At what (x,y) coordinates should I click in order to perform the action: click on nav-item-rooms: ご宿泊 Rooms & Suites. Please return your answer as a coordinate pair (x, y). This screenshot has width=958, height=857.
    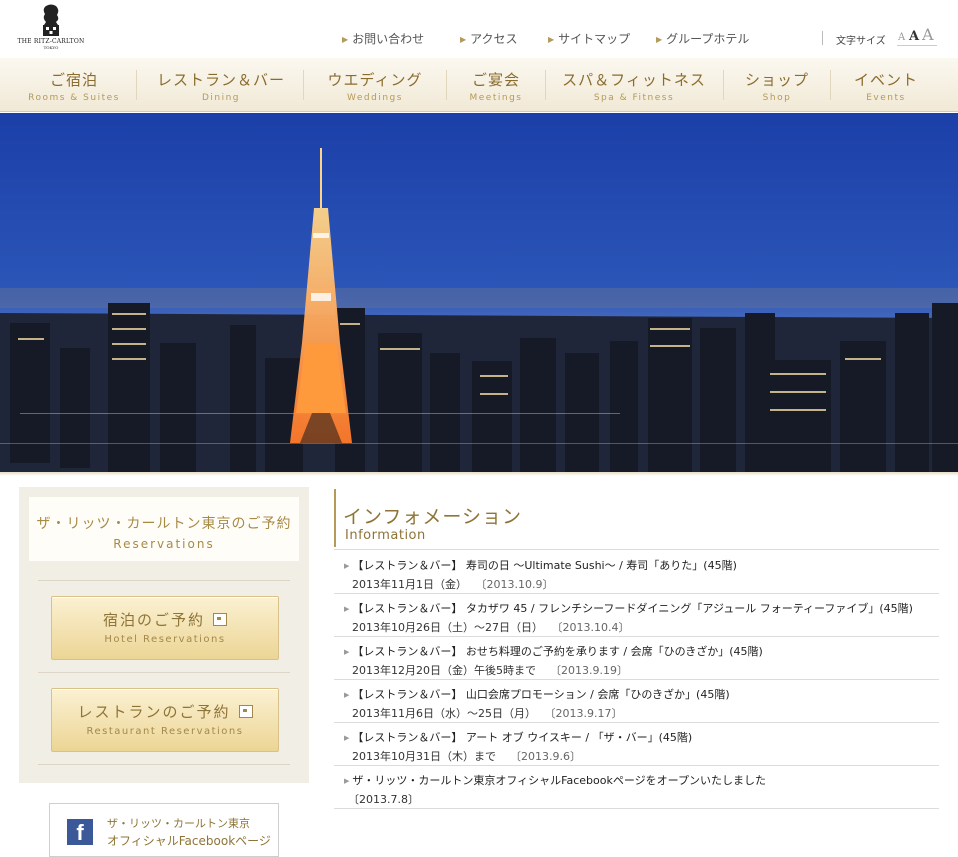
    Looking at the image, I should click on (74, 84).